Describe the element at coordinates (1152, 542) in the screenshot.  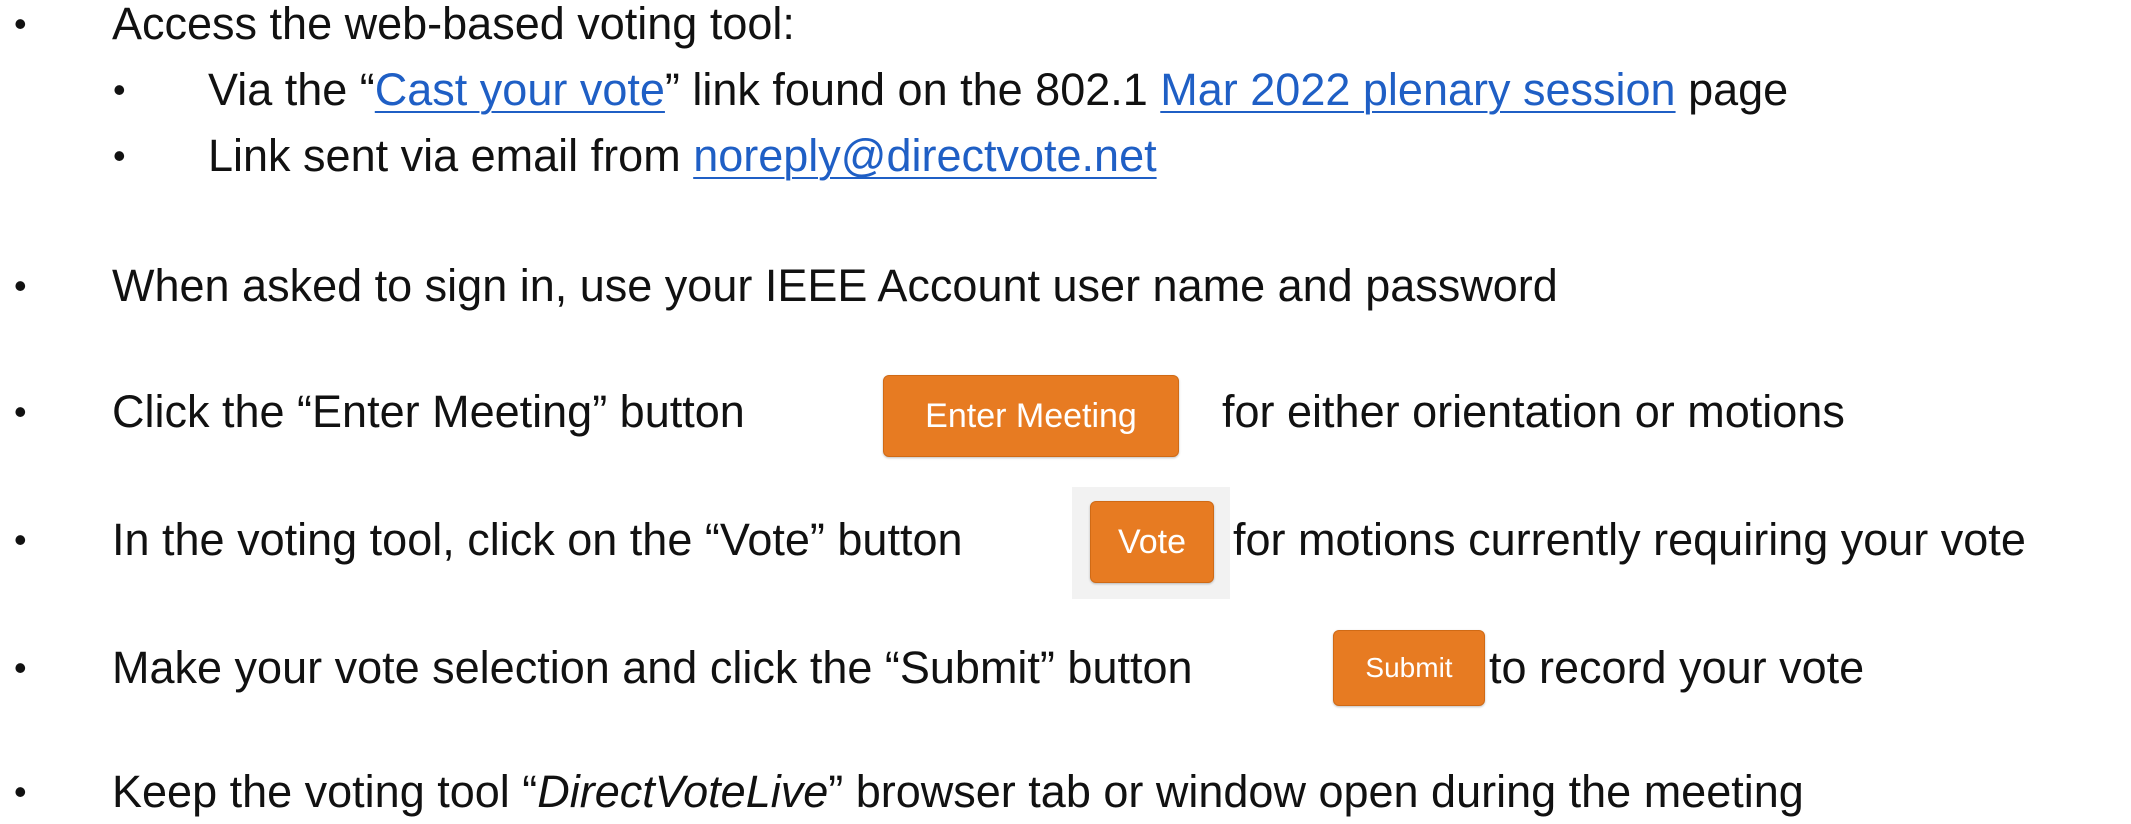
I see `vote-button: Vote` at that location.